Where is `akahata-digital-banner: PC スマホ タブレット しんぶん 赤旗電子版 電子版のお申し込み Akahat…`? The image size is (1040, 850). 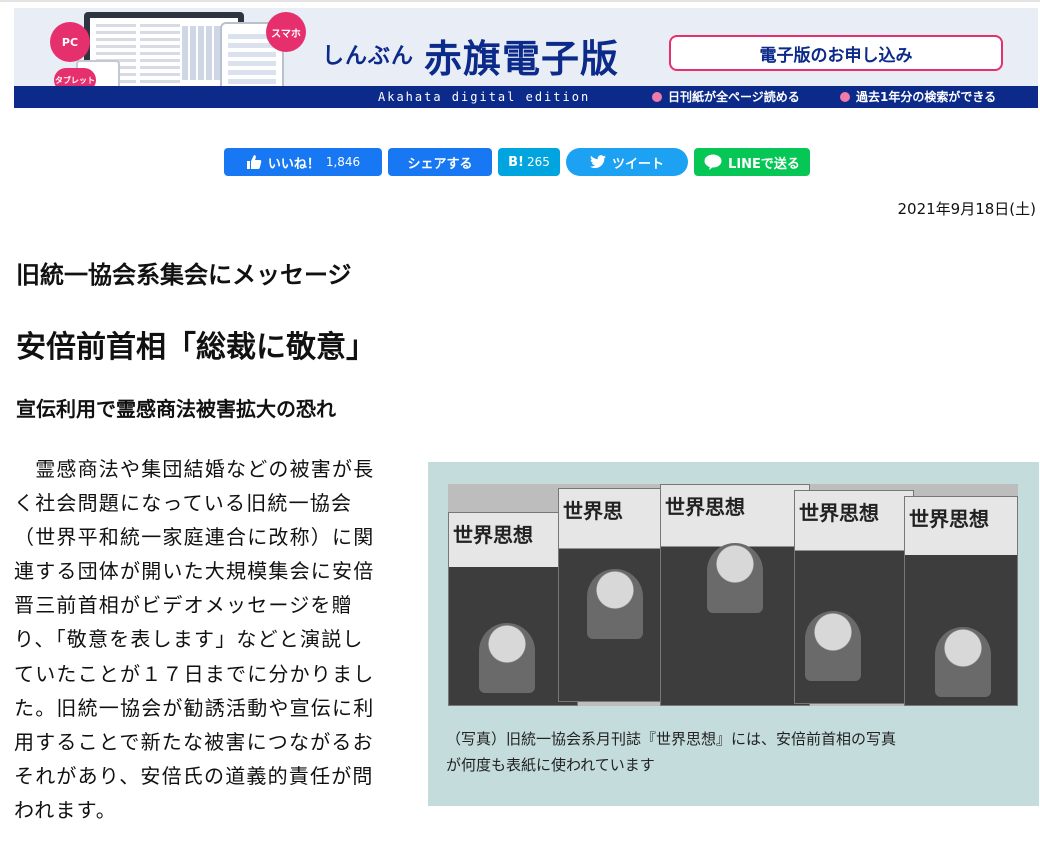 akahata-digital-banner: PC スマホ タブレット しんぶん 赤旗電子版 電子版のお申し込み Akahat… is located at coordinates (526, 58).